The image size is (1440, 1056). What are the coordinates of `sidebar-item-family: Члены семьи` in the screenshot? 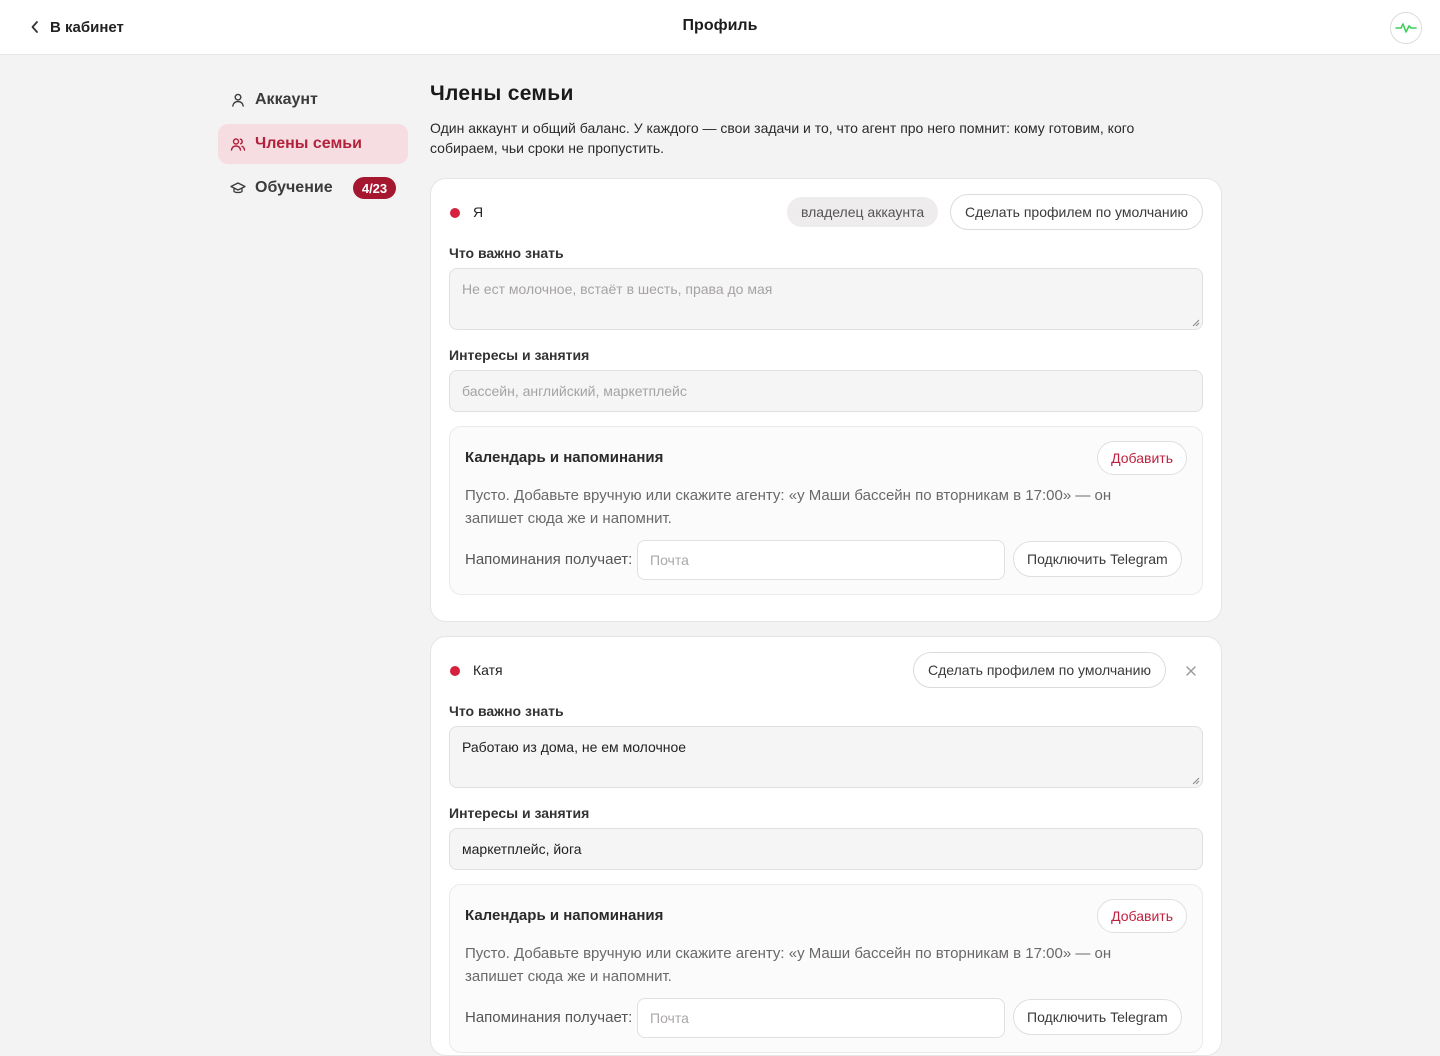 It's located at (313, 144).